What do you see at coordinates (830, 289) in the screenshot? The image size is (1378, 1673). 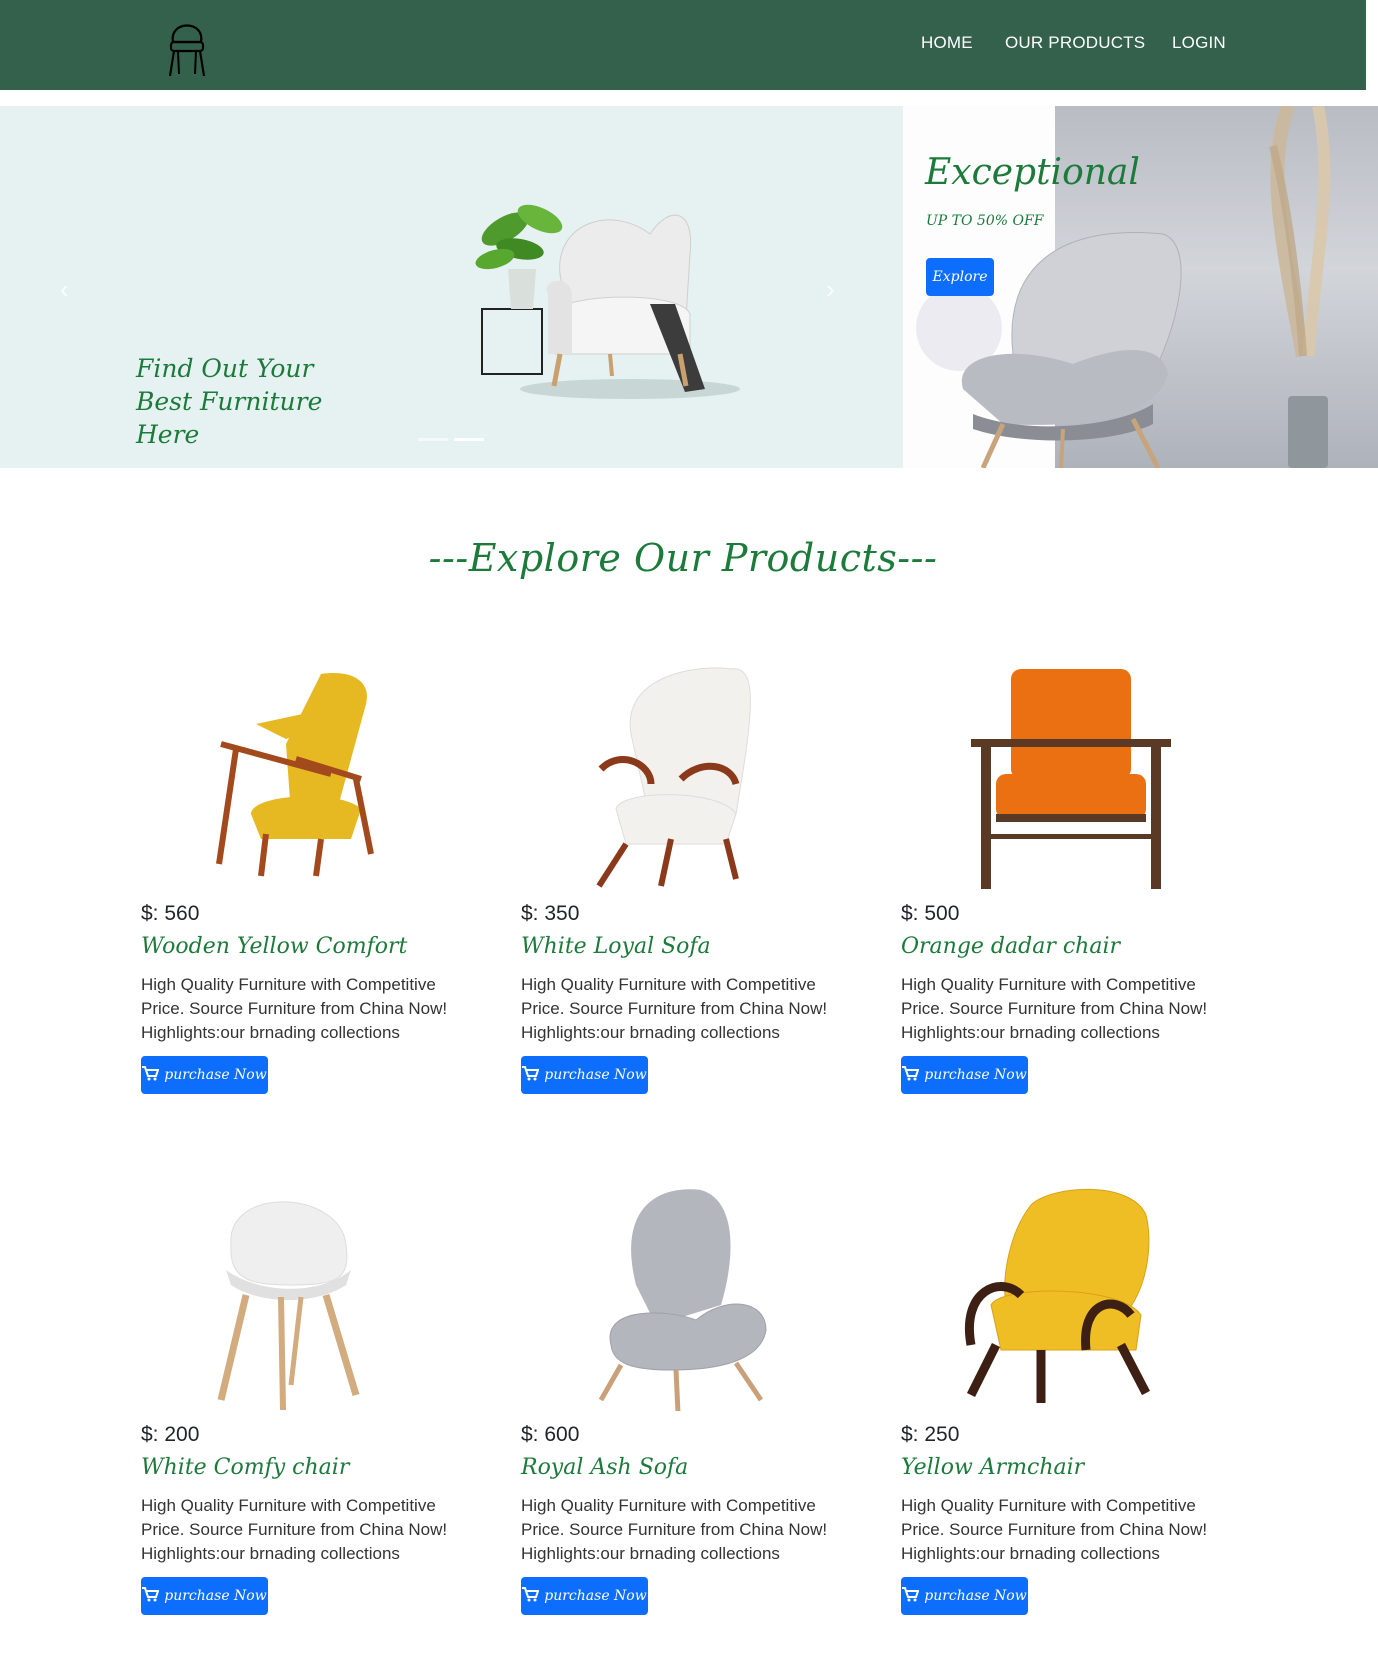 I see `carousel-next-icon: ›` at bounding box center [830, 289].